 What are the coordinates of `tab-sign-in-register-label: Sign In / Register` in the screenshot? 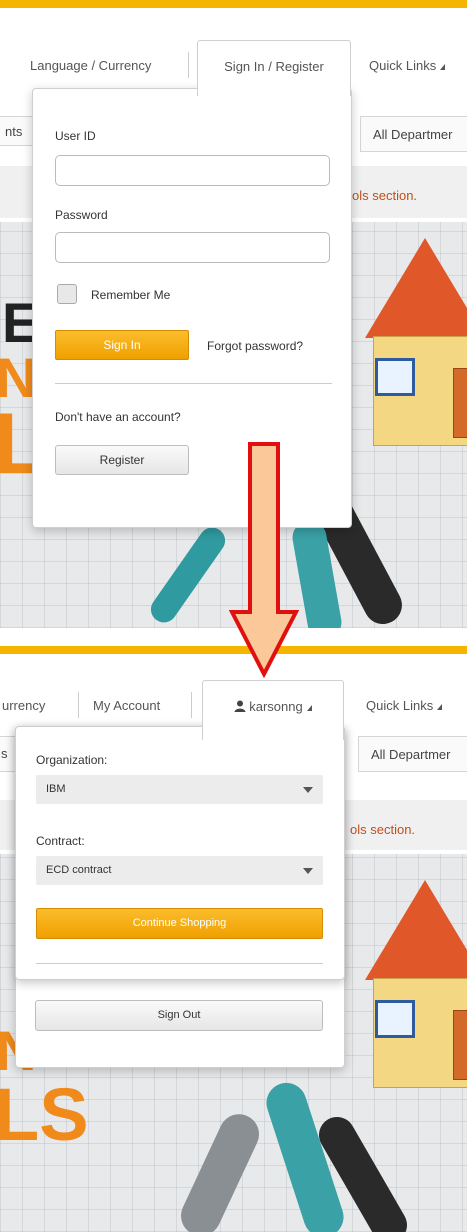 It's located at (274, 66).